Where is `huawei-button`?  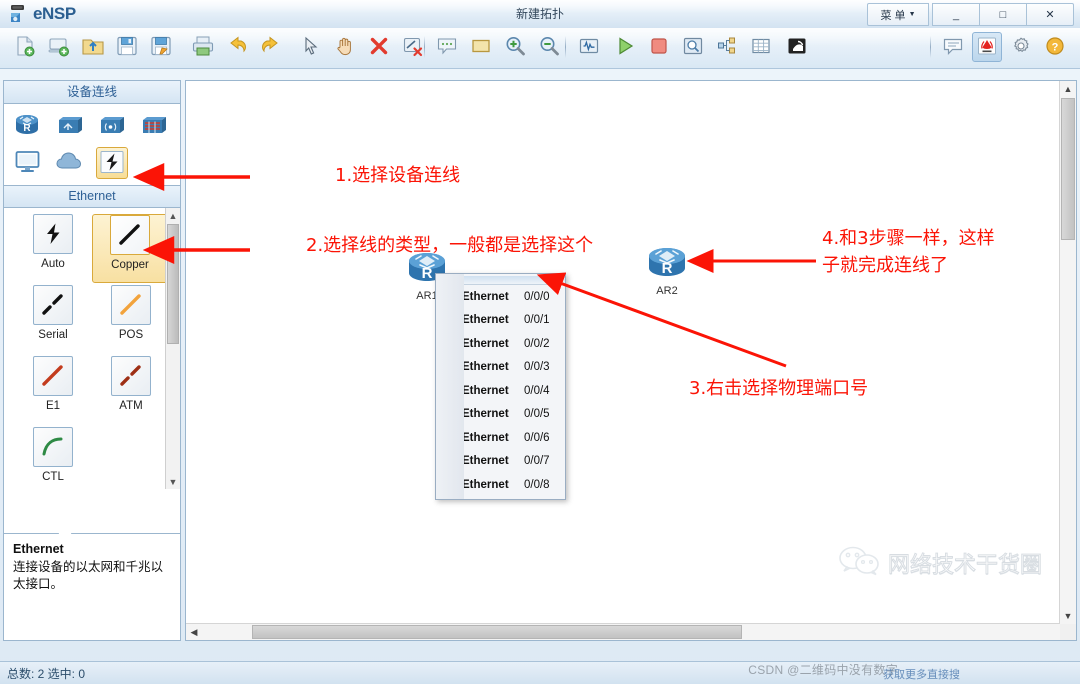 huawei-button is located at coordinates (987, 47).